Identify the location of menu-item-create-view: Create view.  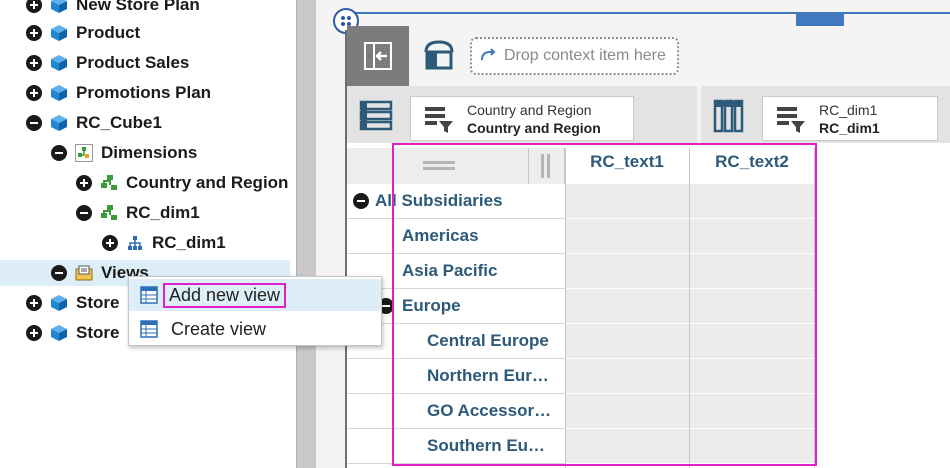
(255, 329).